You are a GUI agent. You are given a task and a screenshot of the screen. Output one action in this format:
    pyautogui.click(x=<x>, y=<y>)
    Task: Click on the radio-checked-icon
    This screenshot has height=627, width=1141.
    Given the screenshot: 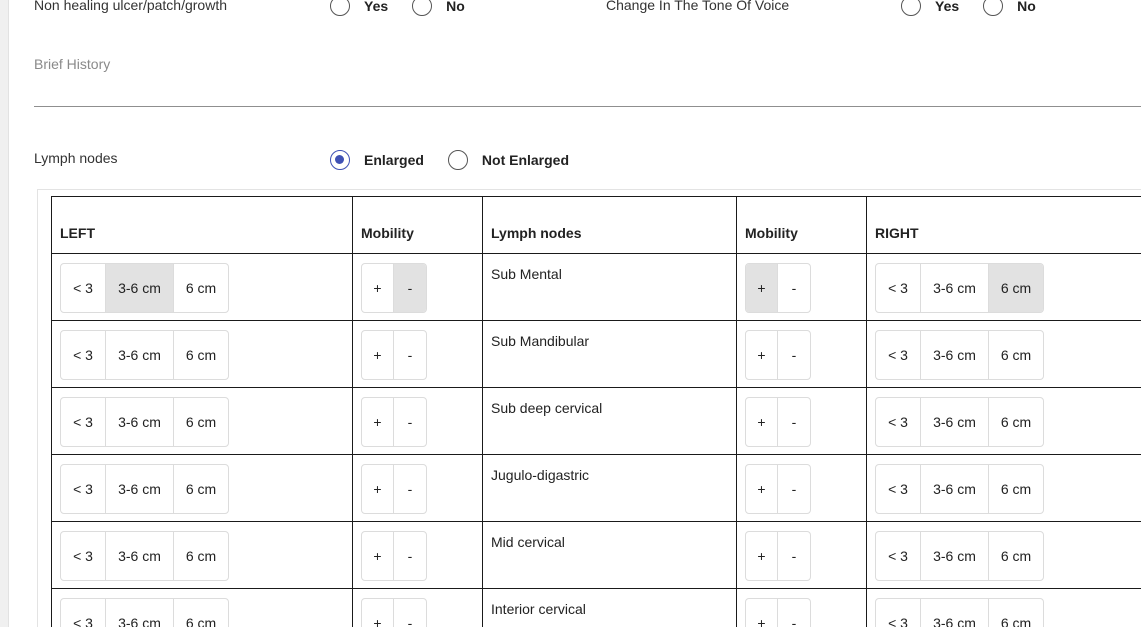 What is the action you would take?
    pyautogui.click(x=340, y=160)
    